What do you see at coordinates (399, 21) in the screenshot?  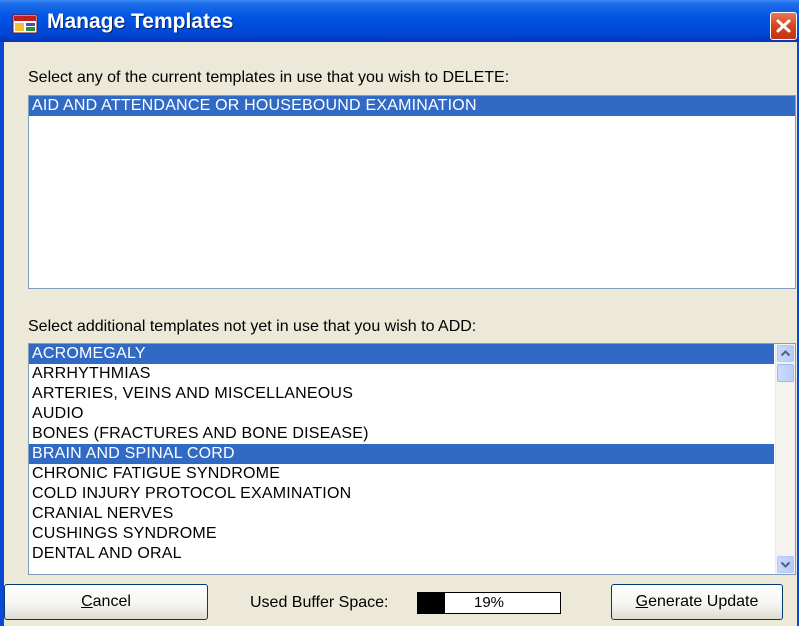 I see `title-bar: Manage Templates` at bounding box center [399, 21].